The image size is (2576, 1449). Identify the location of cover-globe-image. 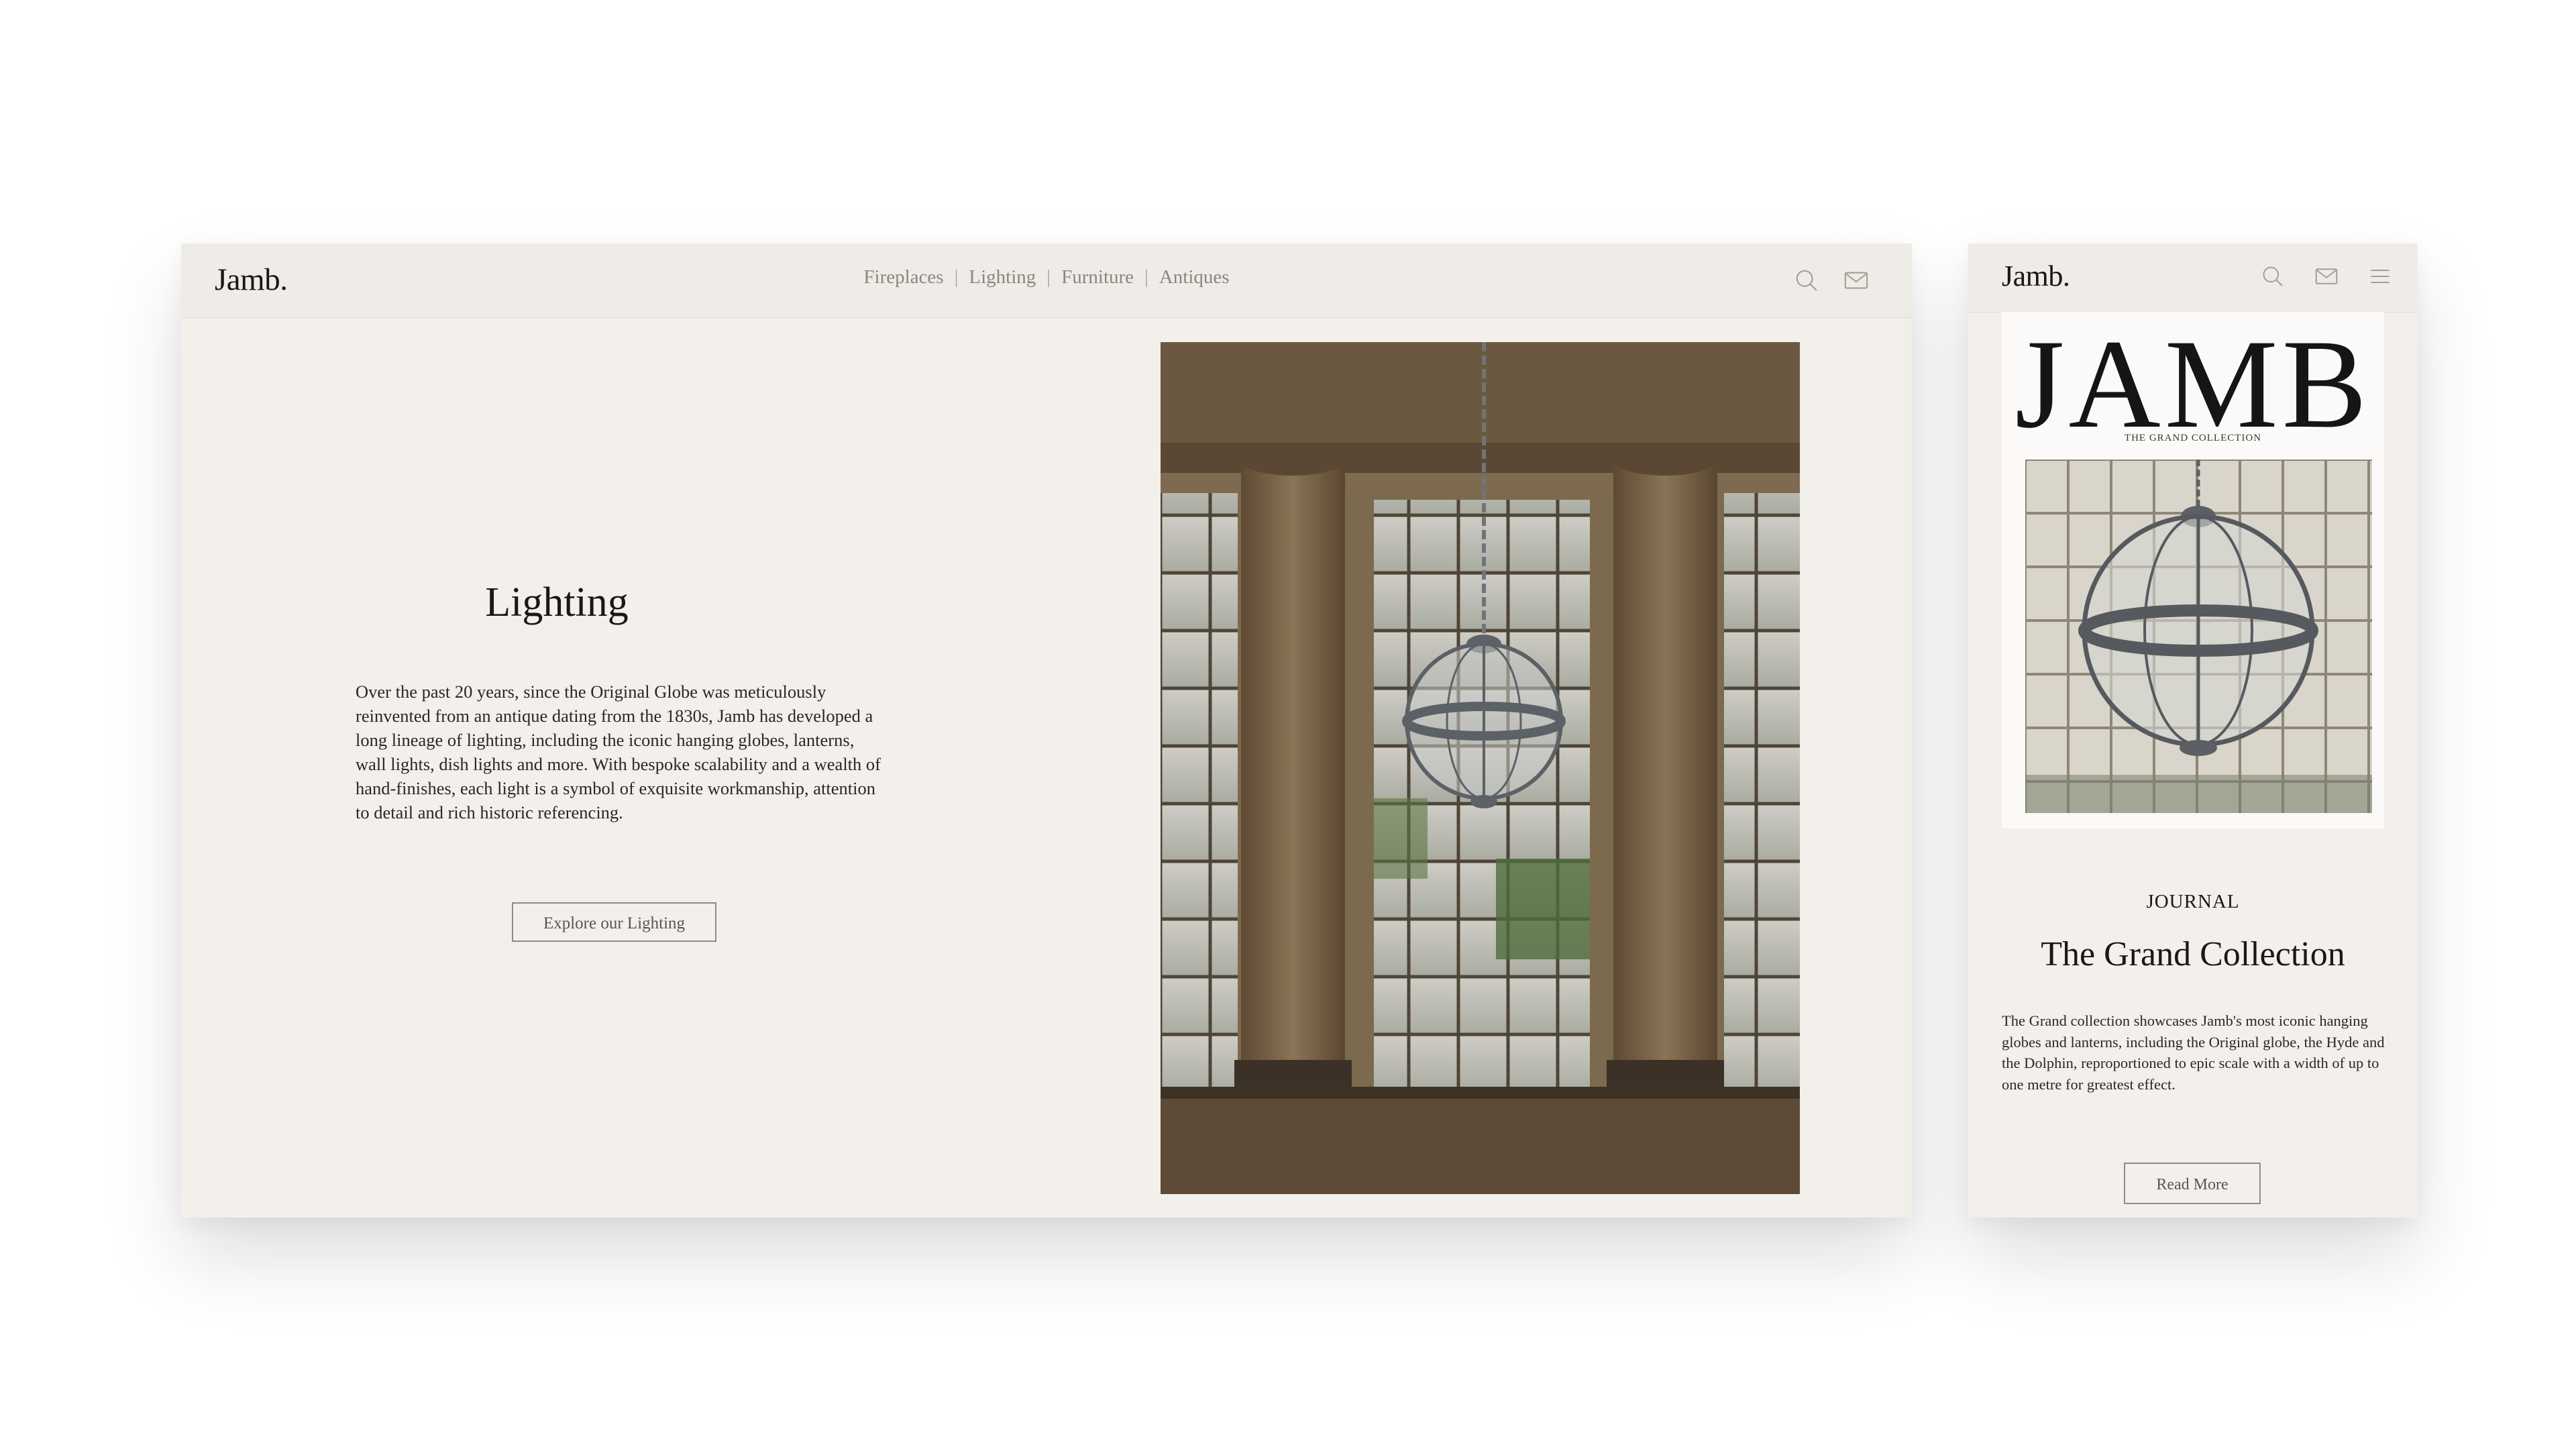
(2198, 636).